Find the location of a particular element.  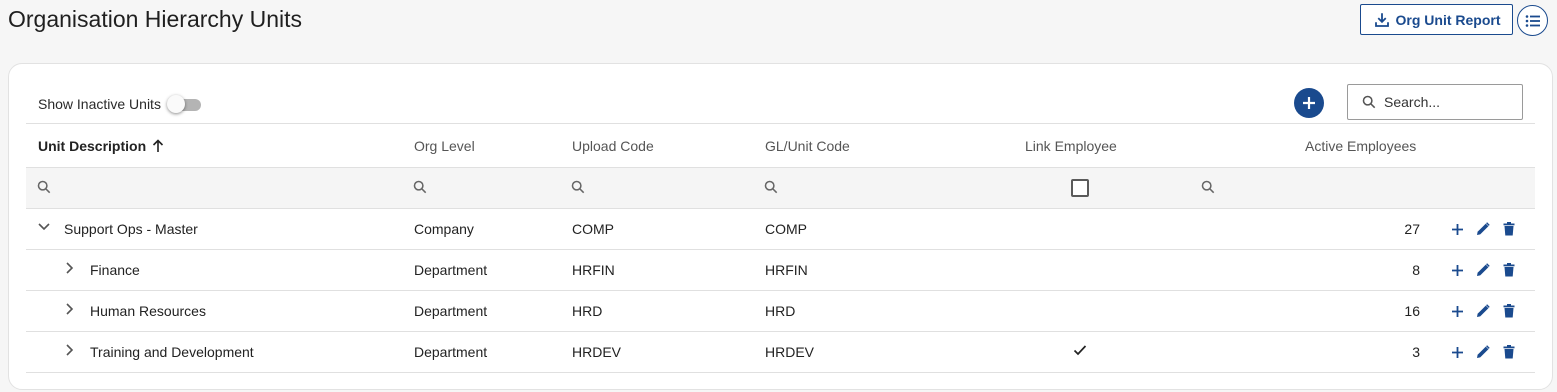

upload-code-cell: HRDEV is located at coordinates (597, 352).